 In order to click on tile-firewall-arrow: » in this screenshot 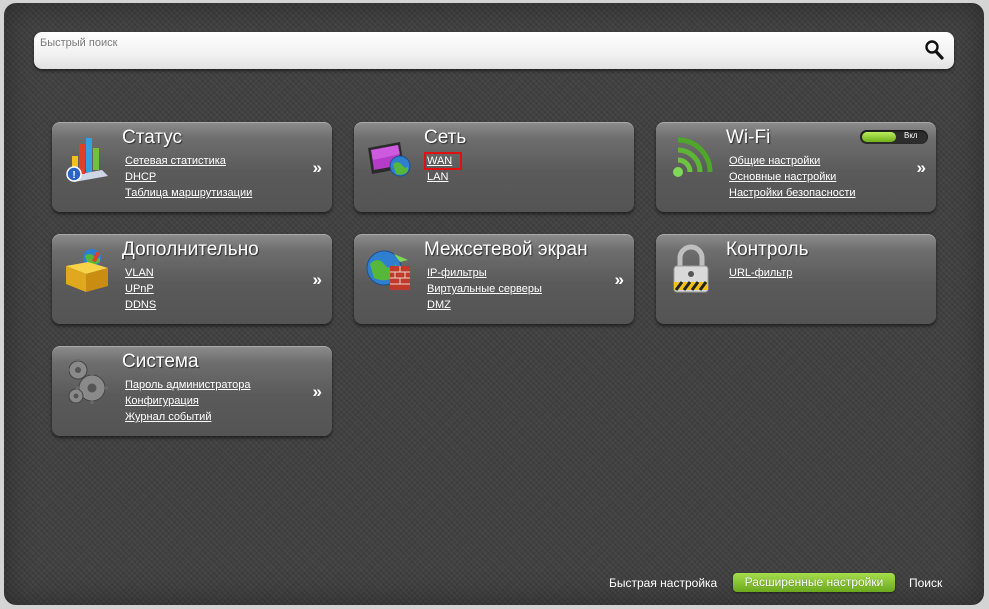, I will do `click(619, 280)`.